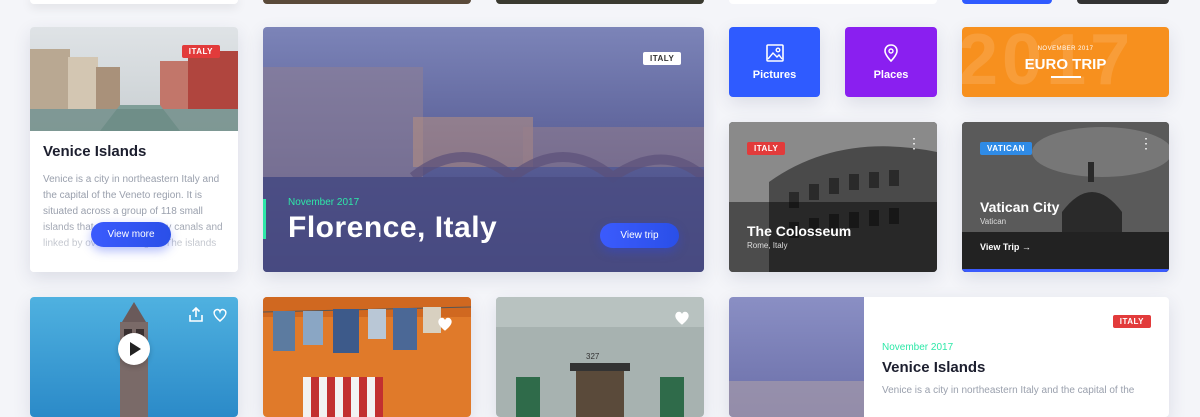 The image size is (1200, 417). I want to click on tile-label: Pictures, so click(774, 75).